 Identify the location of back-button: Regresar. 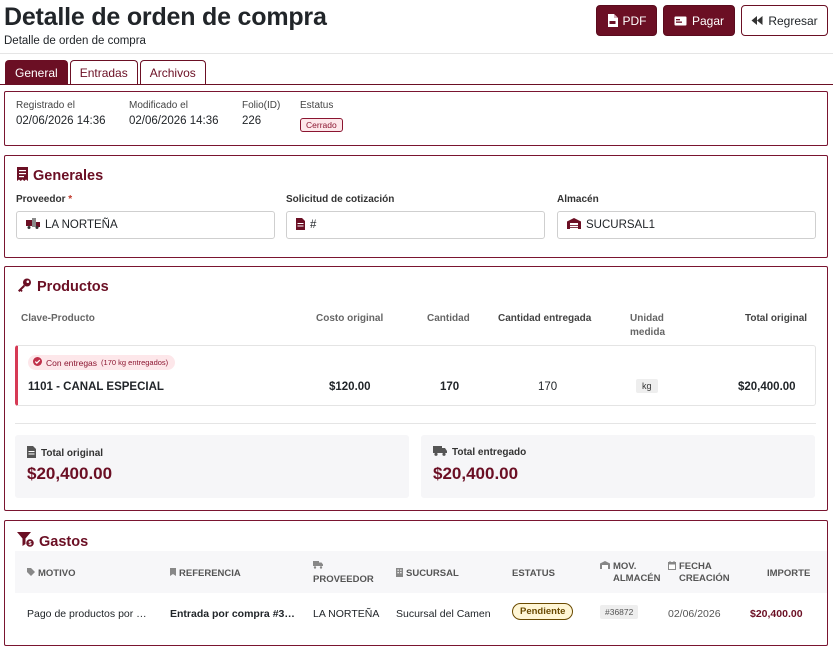
(784, 20).